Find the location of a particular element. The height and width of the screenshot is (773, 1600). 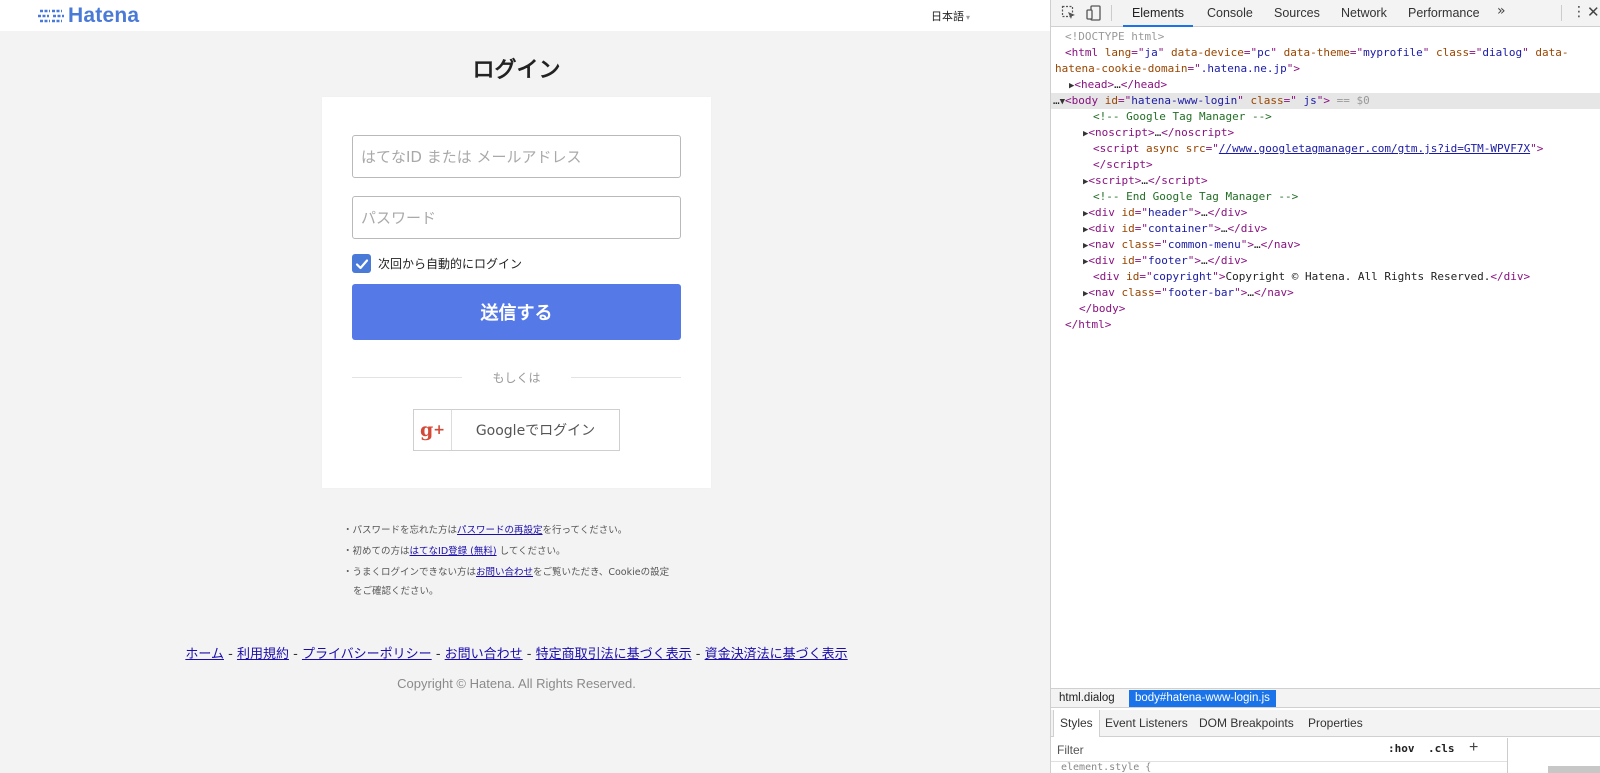

dom-node: ▶<div id="footer">…</div> is located at coordinates (1325, 261).